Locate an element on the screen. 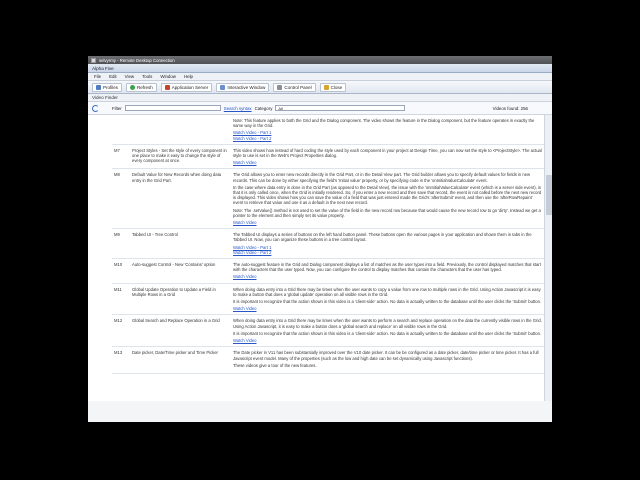  control-panel-label: Control Panel is located at coordinates (298, 87).